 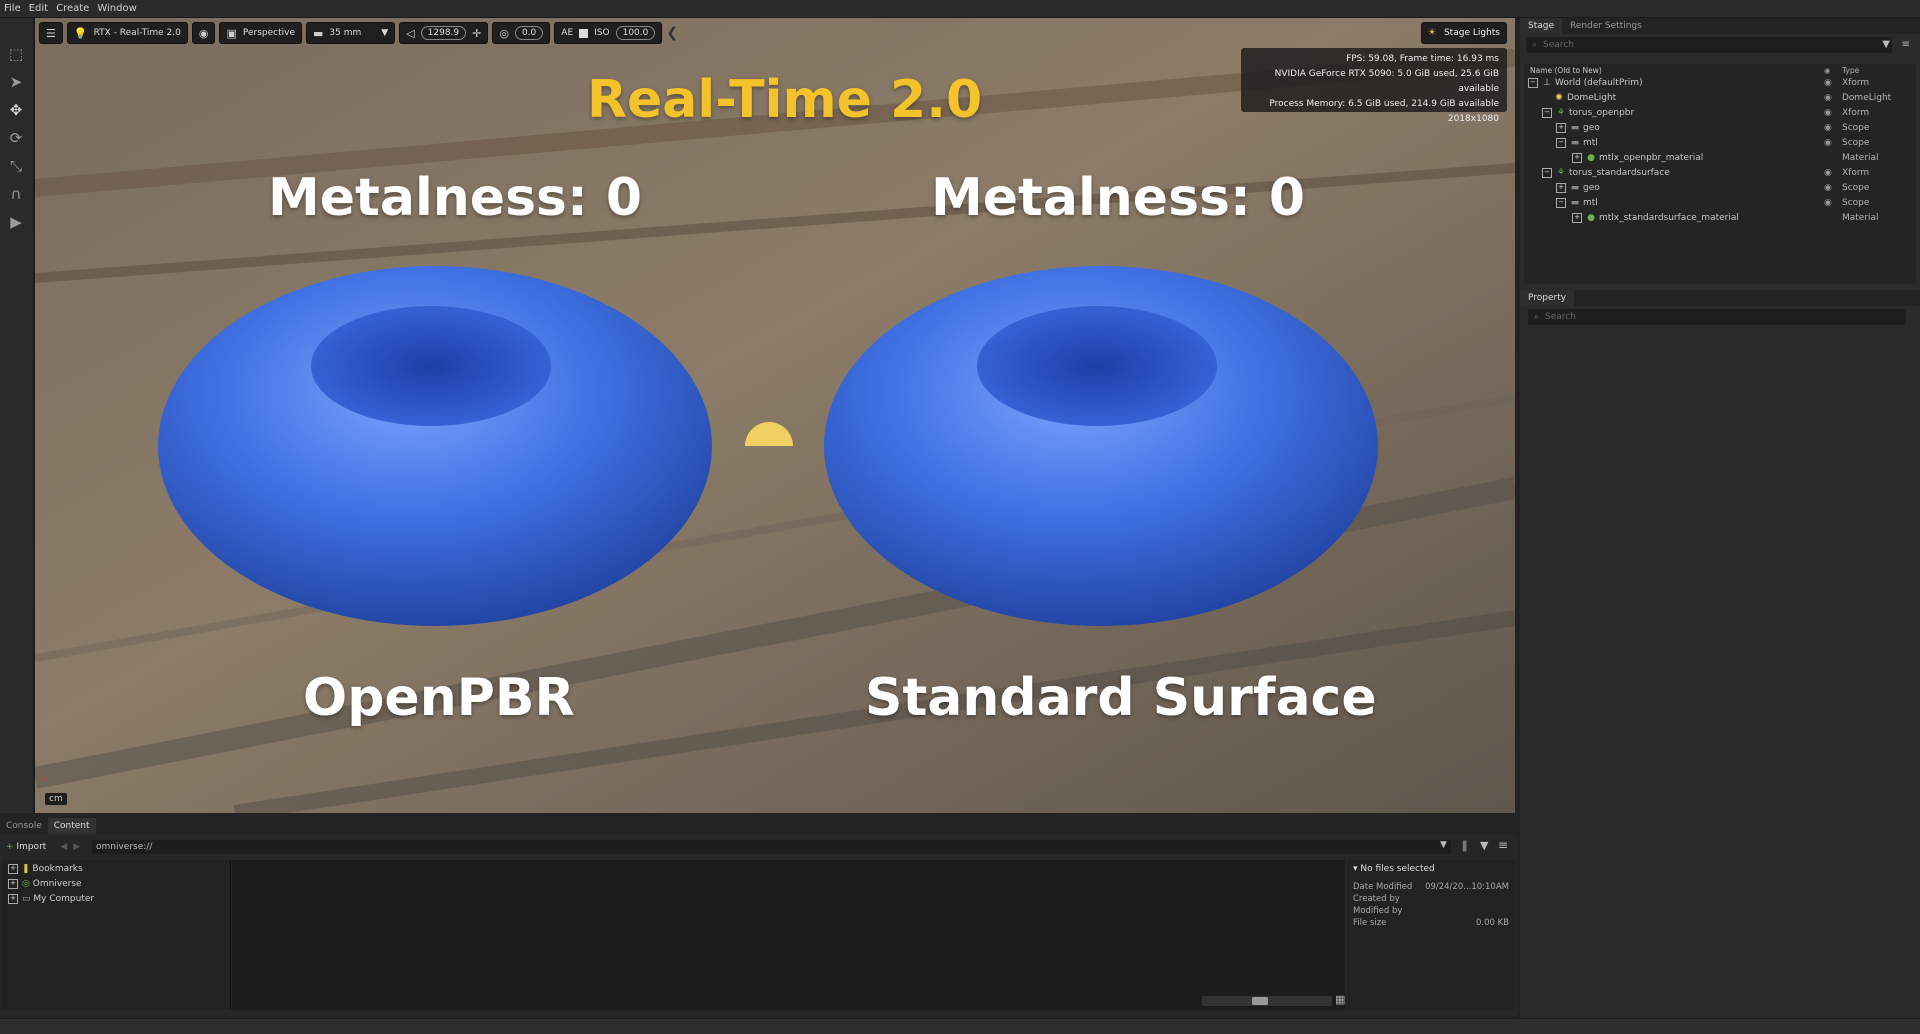 What do you see at coordinates (76, 847) in the screenshot?
I see `forward-arrow-icon: ▶` at bounding box center [76, 847].